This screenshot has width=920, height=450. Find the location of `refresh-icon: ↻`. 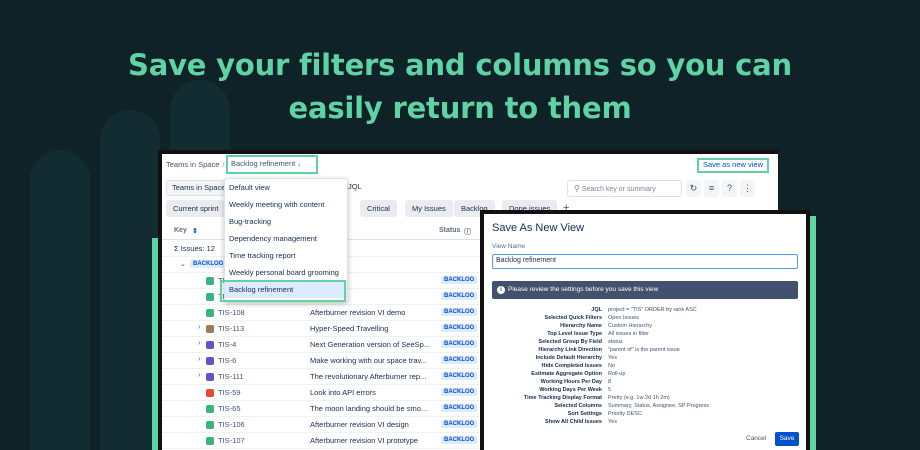

refresh-icon: ↻ is located at coordinates (693, 188).